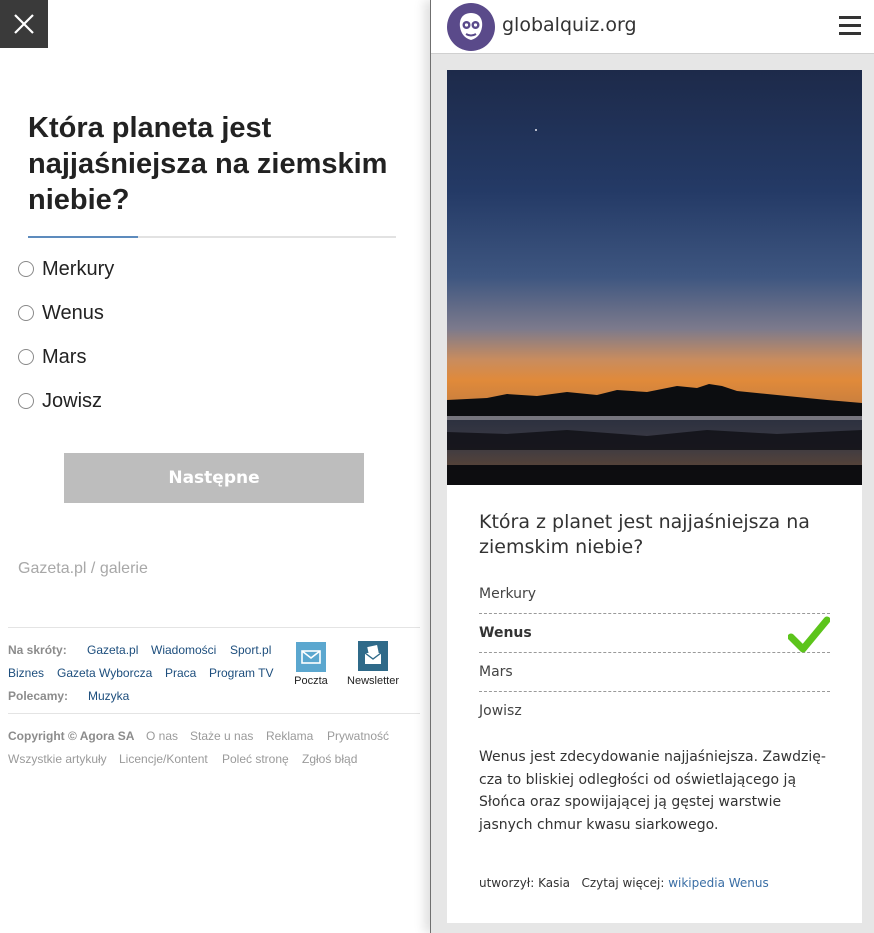 The height and width of the screenshot is (933, 874). Describe the element at coordinates (183, 650) in the screenshot. I see `footer-link-wiadomosci: Wiadomości` at that location.